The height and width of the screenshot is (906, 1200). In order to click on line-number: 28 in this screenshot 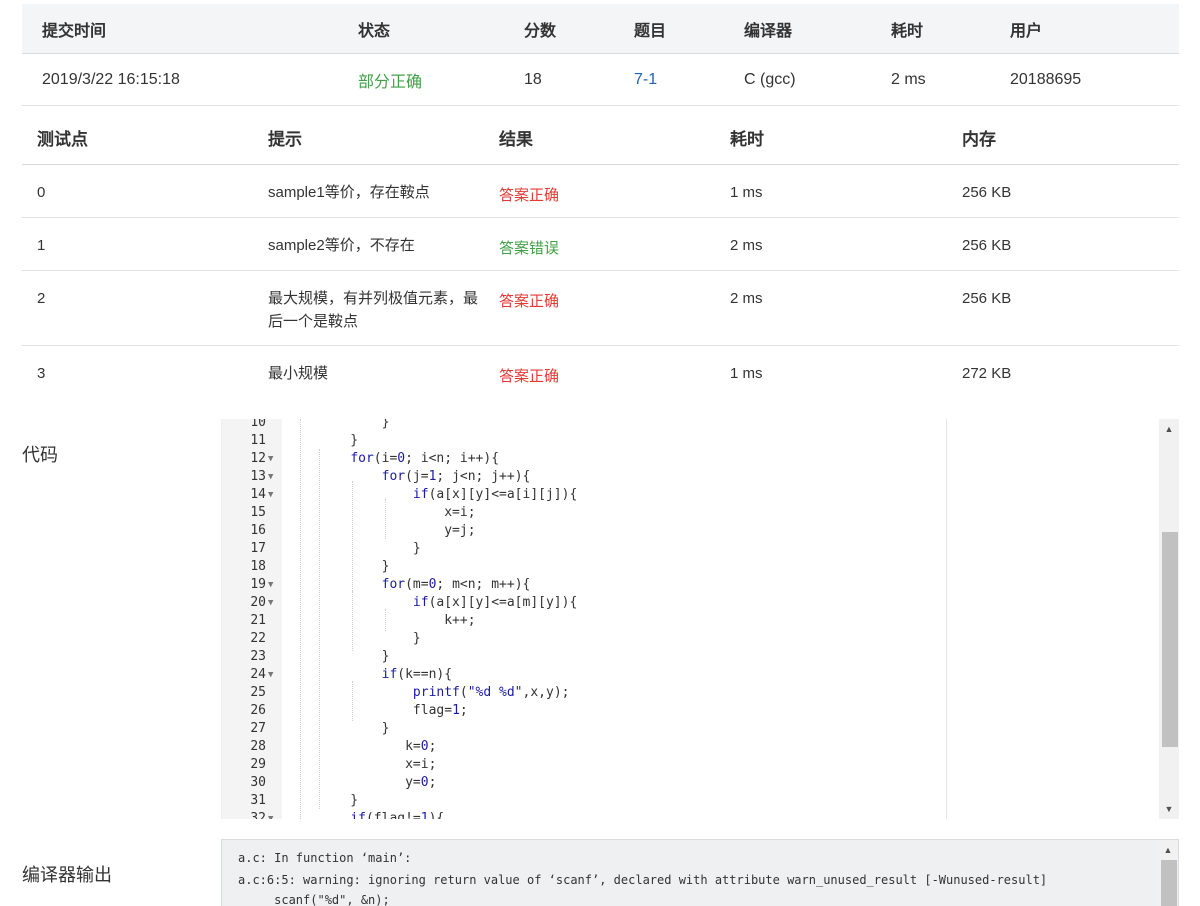, I will do `click(258, 746)`.